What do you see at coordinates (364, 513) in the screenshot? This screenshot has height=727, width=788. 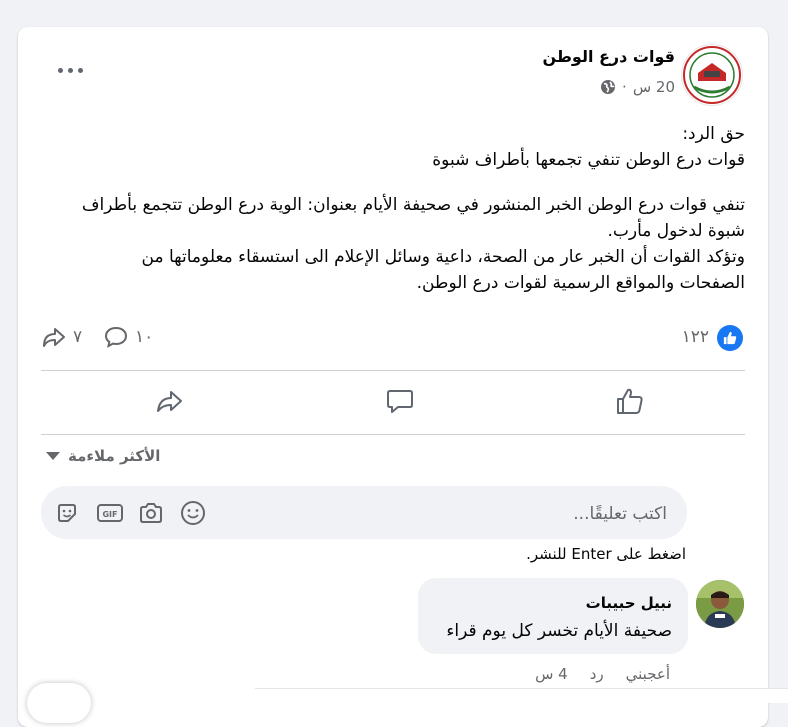 I see `comment-composer: GIF` at bounding box center [364, 513].